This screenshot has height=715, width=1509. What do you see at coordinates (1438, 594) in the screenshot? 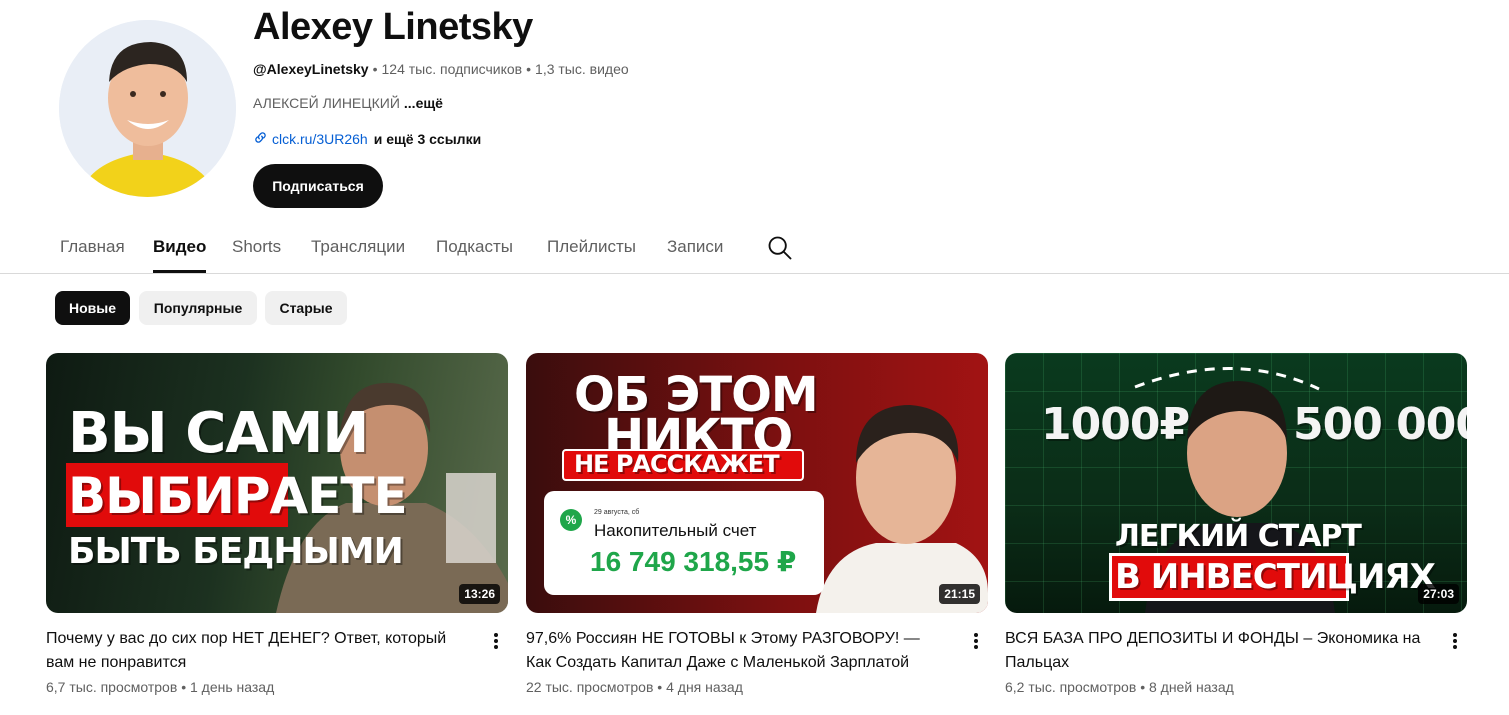
I see `duration-badge: 27:03` at bounding box center [1438, 594].